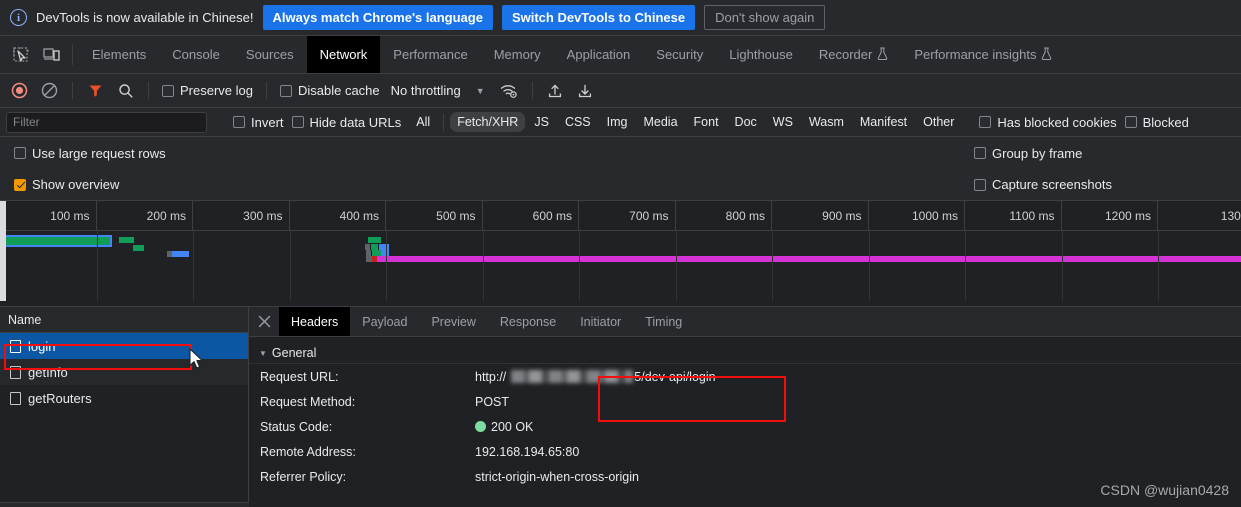  Describe the element at coordinates (20, 153) in the screenshot. I see `use-large-rows-box` at that location.